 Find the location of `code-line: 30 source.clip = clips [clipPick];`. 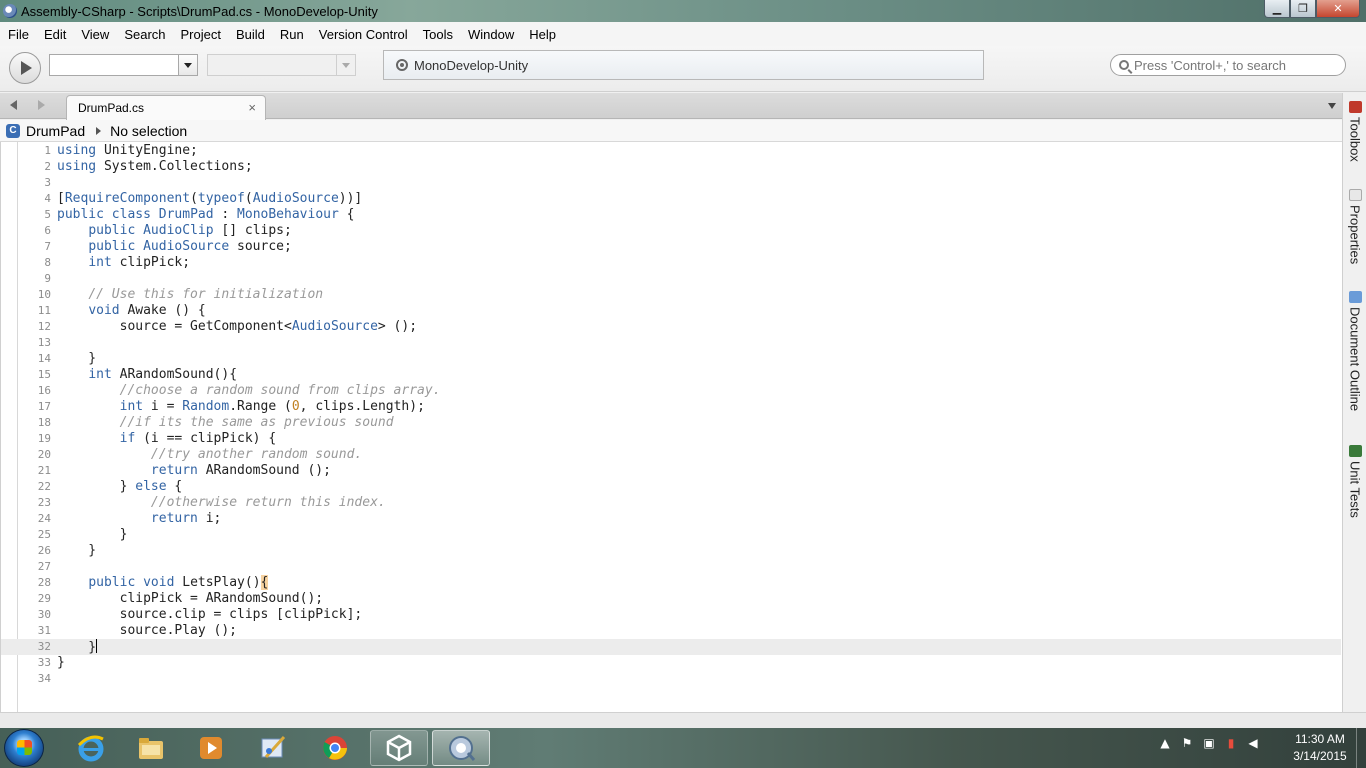

code-line: 30 source.clip = clips [clipPick]; is located at coordinates (671, 615).